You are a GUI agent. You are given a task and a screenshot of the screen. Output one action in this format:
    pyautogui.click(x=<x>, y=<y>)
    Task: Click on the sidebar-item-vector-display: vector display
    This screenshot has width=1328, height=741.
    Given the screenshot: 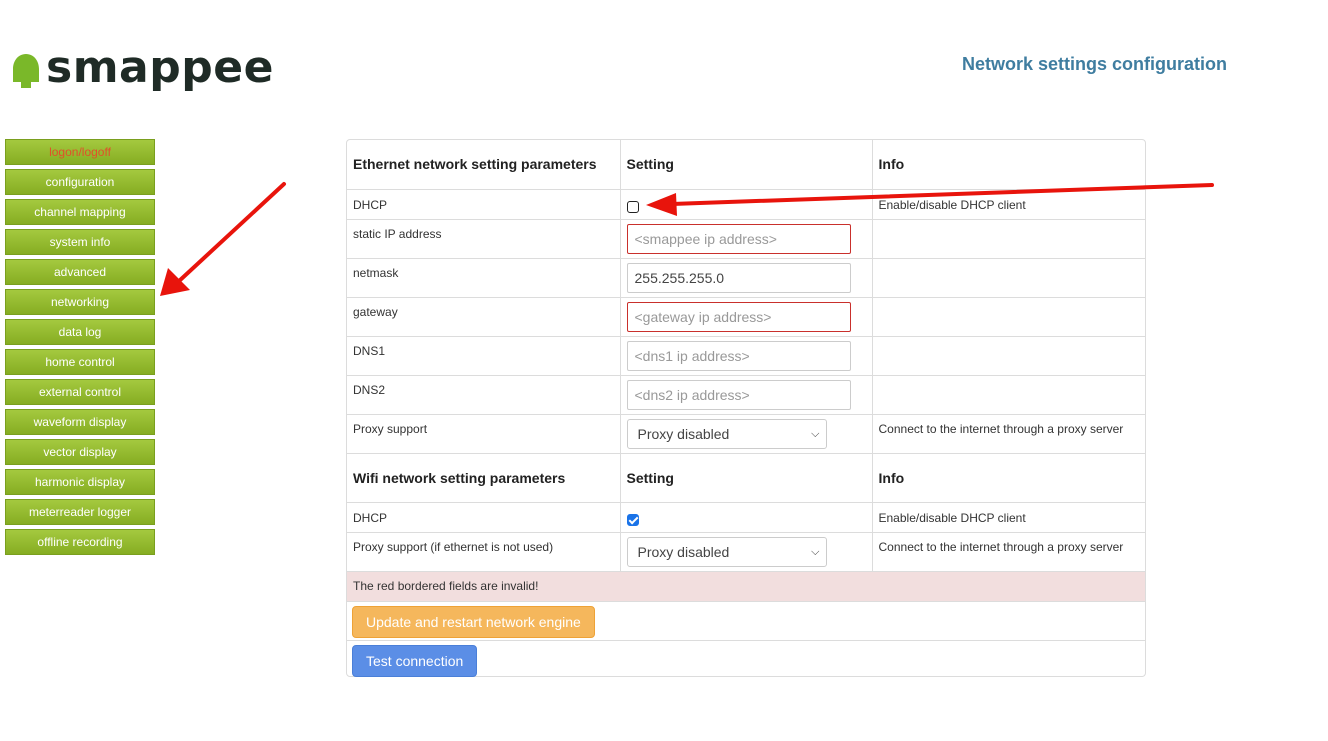 What is the action you would take?
    pyautogui.click(x=80, y=452)
    